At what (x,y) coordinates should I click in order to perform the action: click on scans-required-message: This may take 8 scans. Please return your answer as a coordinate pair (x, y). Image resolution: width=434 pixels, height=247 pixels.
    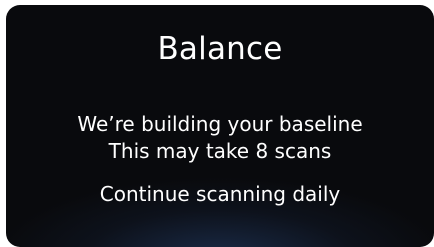
    Looking at the image, I should click on (220, 151).